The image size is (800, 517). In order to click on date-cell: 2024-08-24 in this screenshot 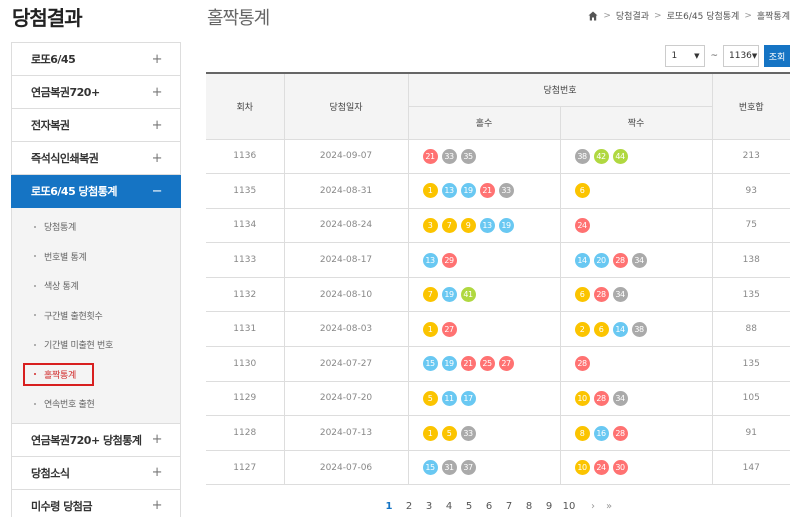, I will do `click(346, 225)`.